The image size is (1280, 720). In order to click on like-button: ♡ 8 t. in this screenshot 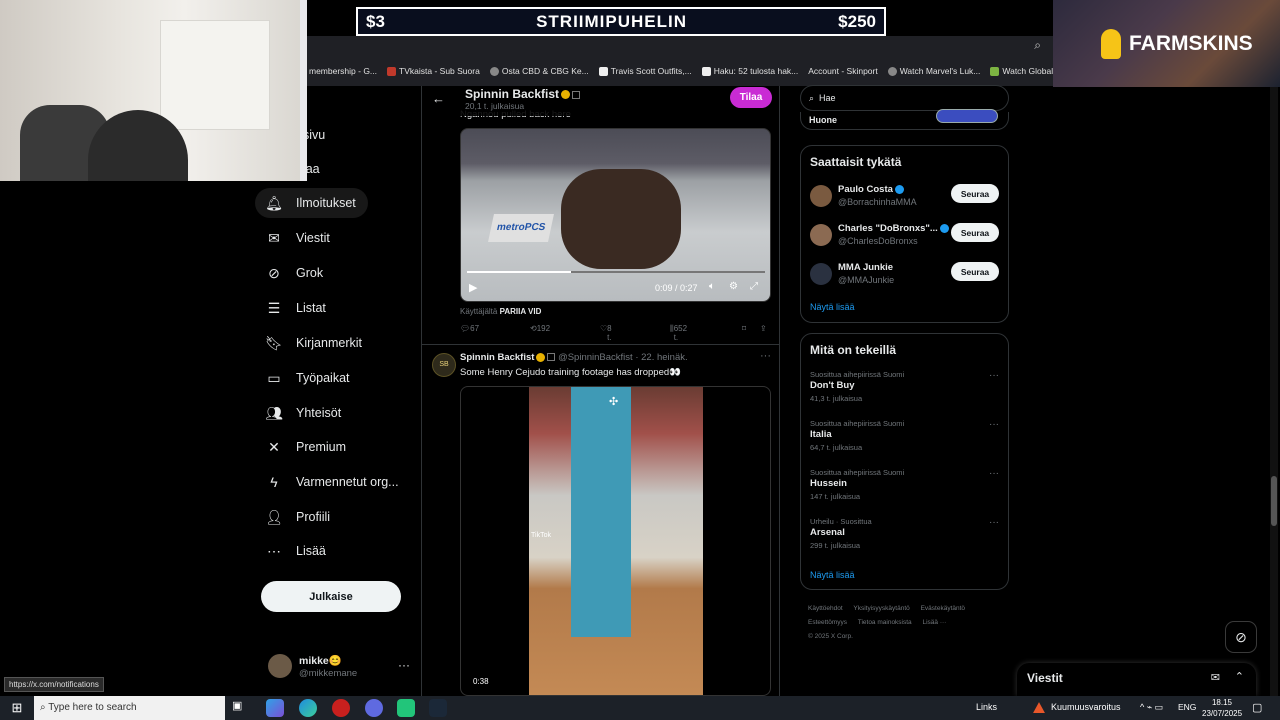, I will do `click(606, 333)`.